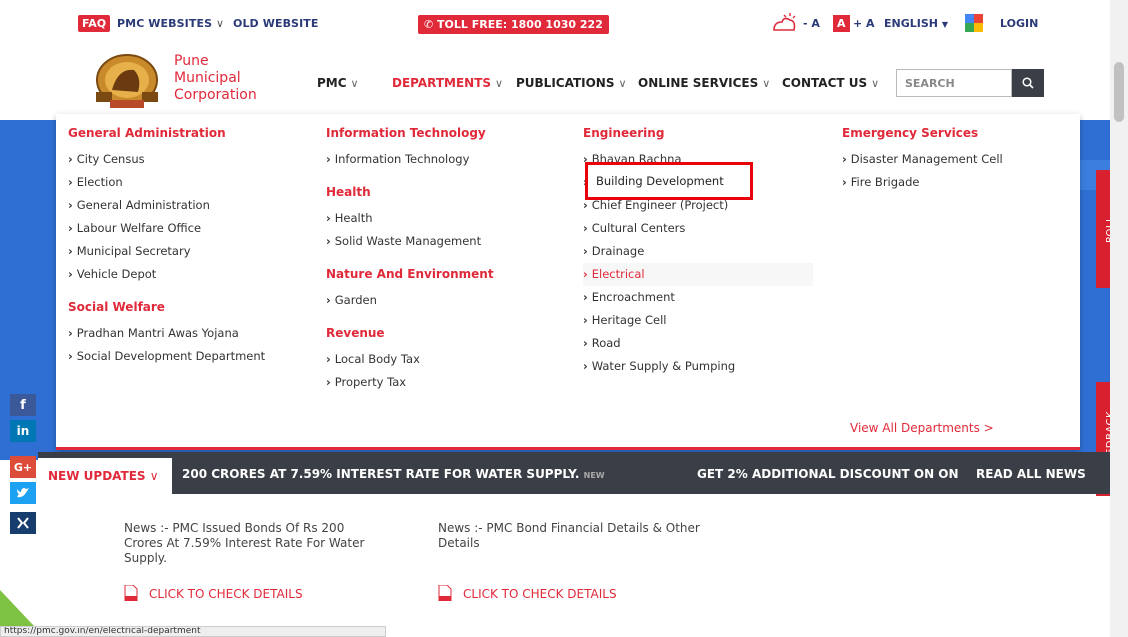  What do you see at coordinates (410, 241) in the screenshot?
I see `menu-item-solid-waste: Solid Waste Management` at bounding box center [410, 241].